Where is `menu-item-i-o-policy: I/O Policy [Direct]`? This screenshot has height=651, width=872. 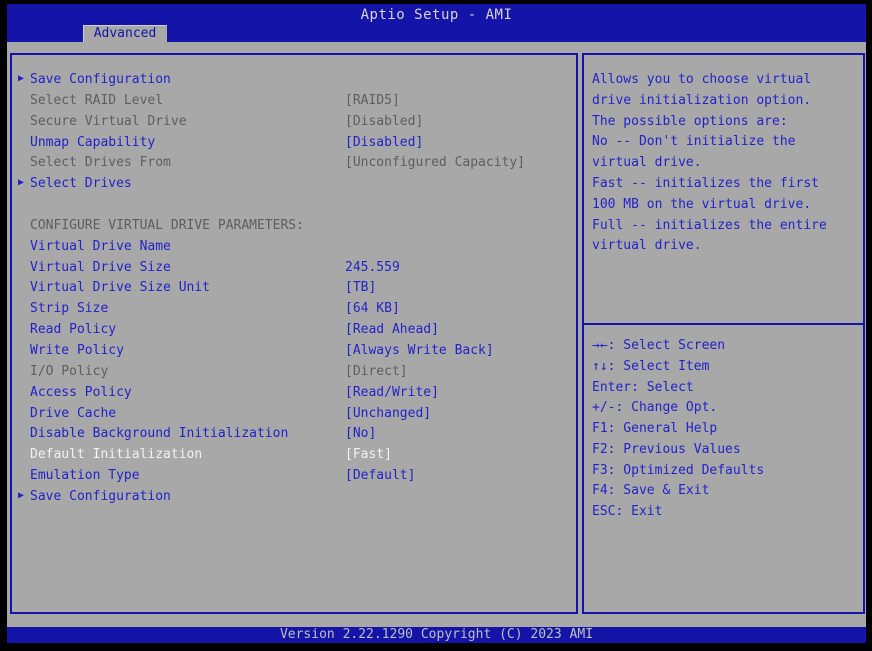 menu-item-i-o-policy: I/O Policy [Direct] is located at coordinates (294, 373).